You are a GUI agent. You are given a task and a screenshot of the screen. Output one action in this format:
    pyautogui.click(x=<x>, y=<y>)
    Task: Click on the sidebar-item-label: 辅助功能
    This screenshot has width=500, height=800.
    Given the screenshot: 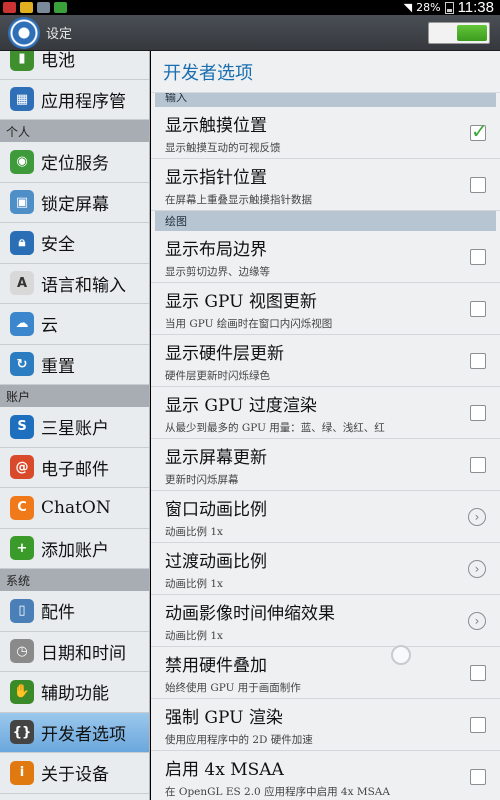 What is the action you would take?
    pyautogui.click(x=75, y=694)
    